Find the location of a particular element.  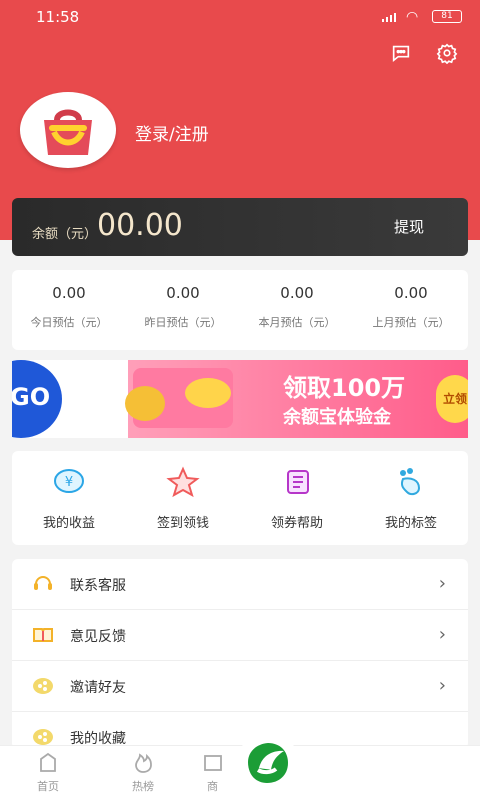

balance-card: 余额（元） 00.00 提现 is located at coordinates (240, 227).